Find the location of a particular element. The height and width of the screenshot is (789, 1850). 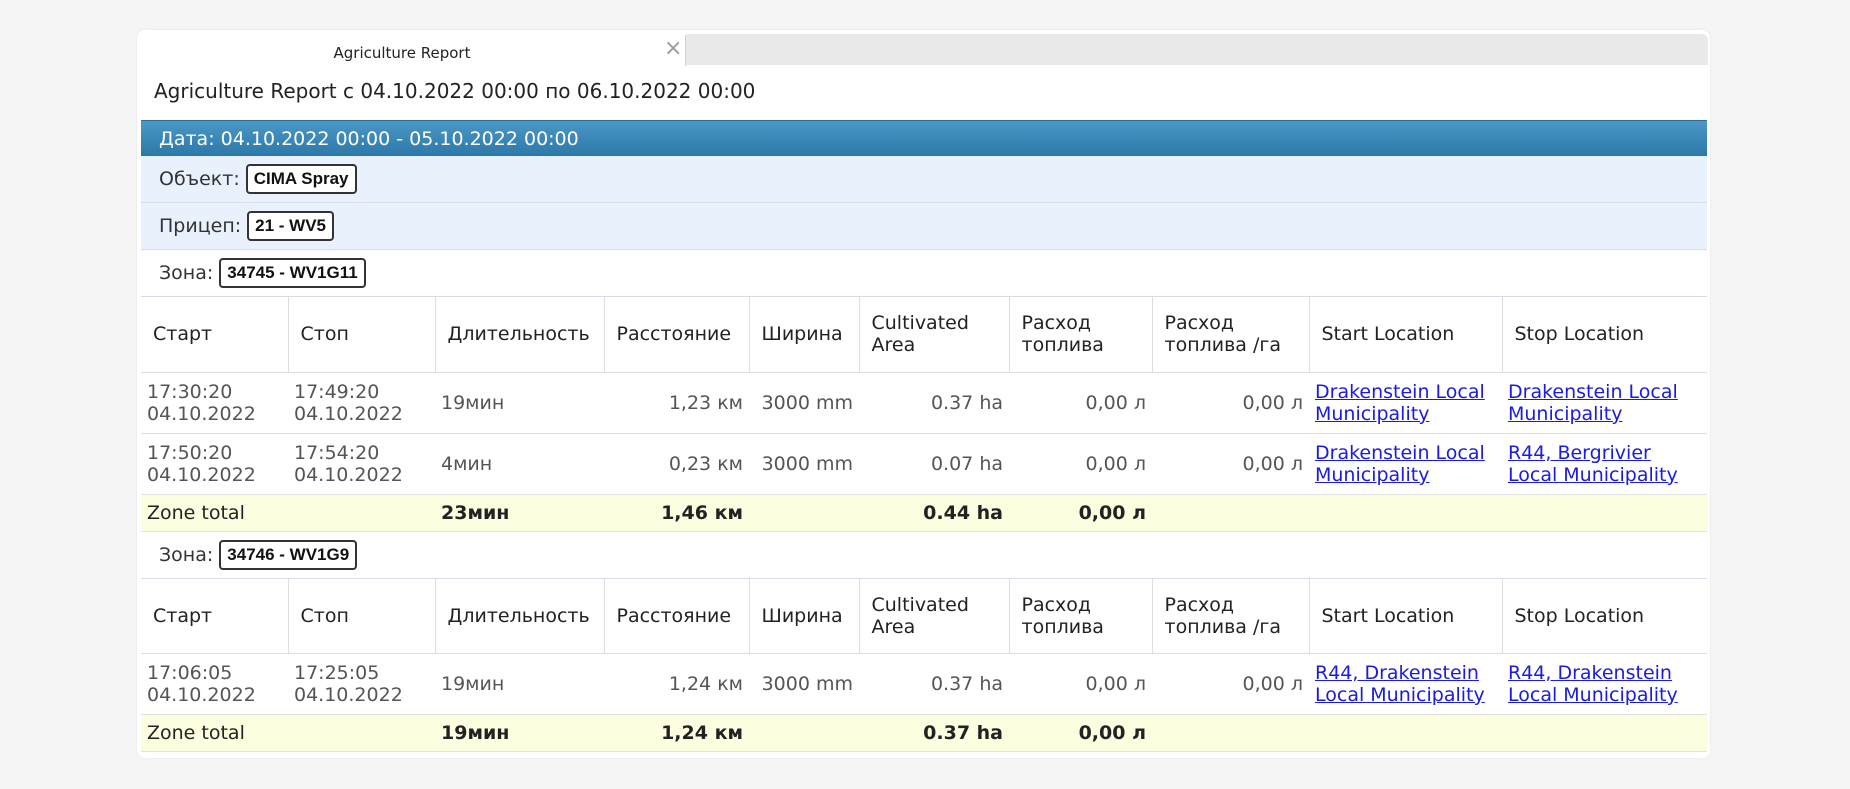

start-cell: 17:06:05 04.10.2022 is located at coordinates (214, 684).